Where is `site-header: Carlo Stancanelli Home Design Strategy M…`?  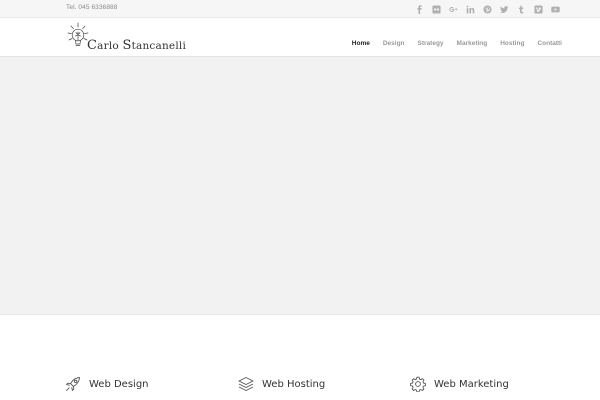
site-header: Carlo Stancanelli Home Design Strategy M… is located at coordinates (300, 37).